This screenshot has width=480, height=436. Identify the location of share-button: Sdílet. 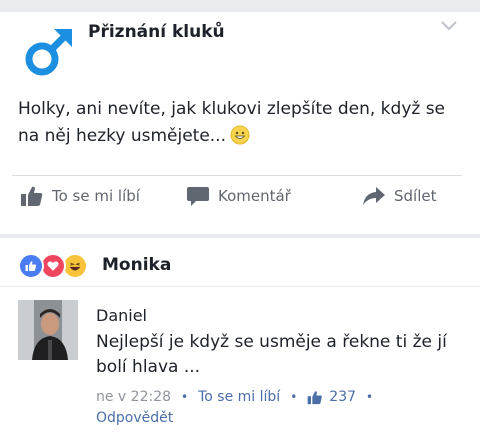
(399, 196).